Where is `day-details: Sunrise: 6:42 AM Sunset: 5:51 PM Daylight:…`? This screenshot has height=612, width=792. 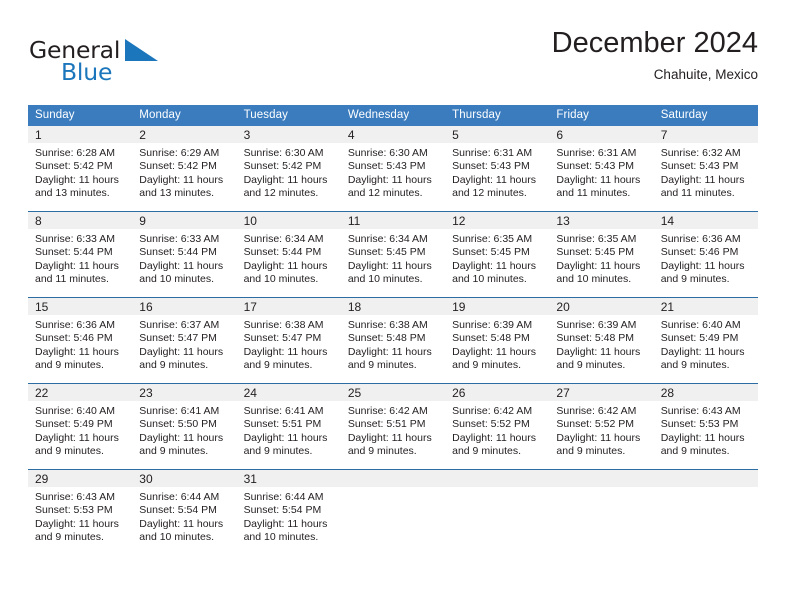 day-details: Sunrise: 6:42 AM Sunset: 5:51 PM Daylight:… is located at coordinates (393, 430).